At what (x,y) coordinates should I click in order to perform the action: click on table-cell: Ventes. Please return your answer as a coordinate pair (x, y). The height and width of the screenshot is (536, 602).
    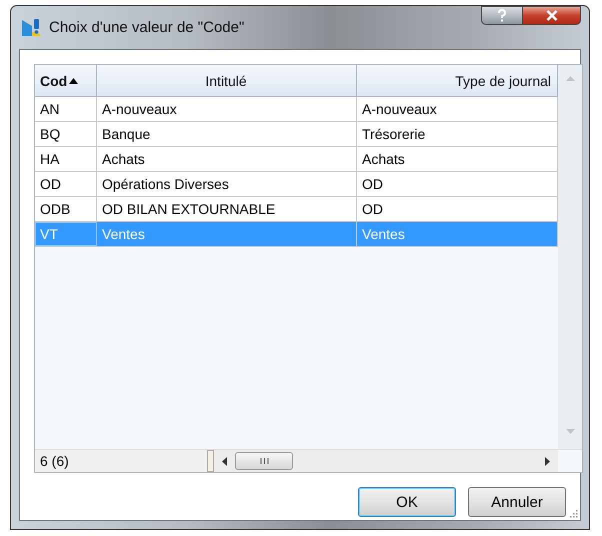
    Looking at the image, I should click on (227, 234).